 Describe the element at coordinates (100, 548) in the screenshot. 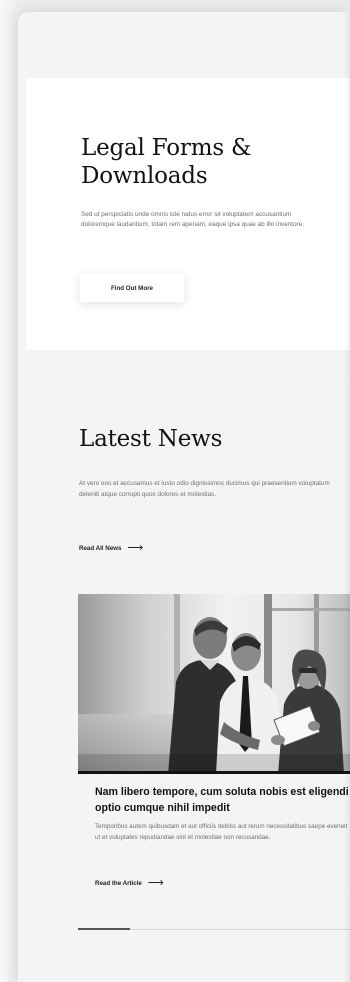

I see `read-all-news-label: Read All News` at that location.